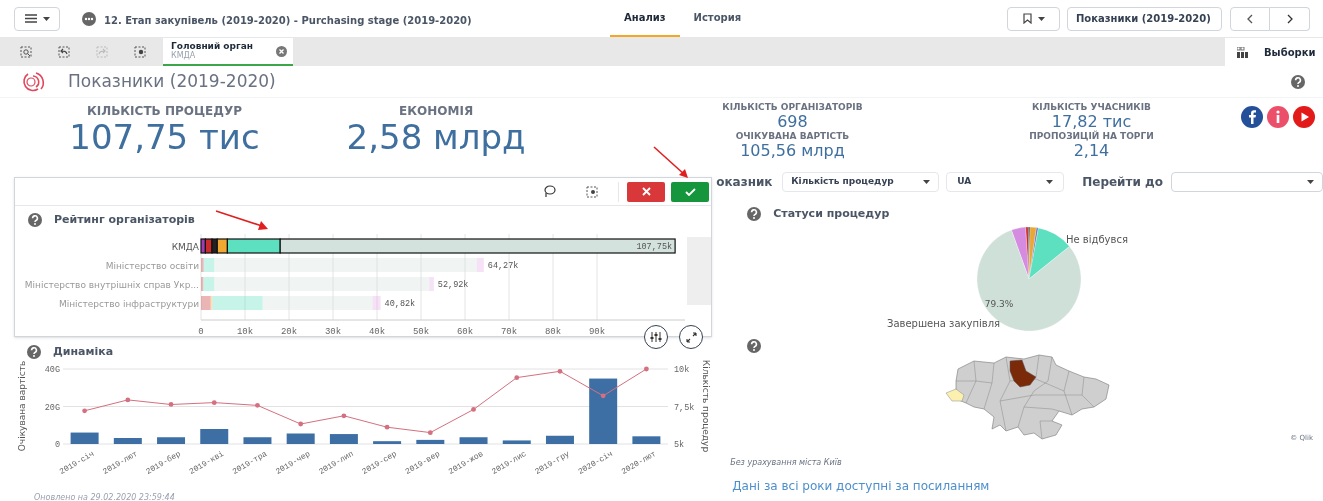 This screenshot has width=1323, height=501. What do you see at coordinates (288, 20) in the screenshot?
I see `app-title: 12. Етап закупівель (2019-2020) - Purchasing stage (2019-2020)` at bounding box center [288, 20].